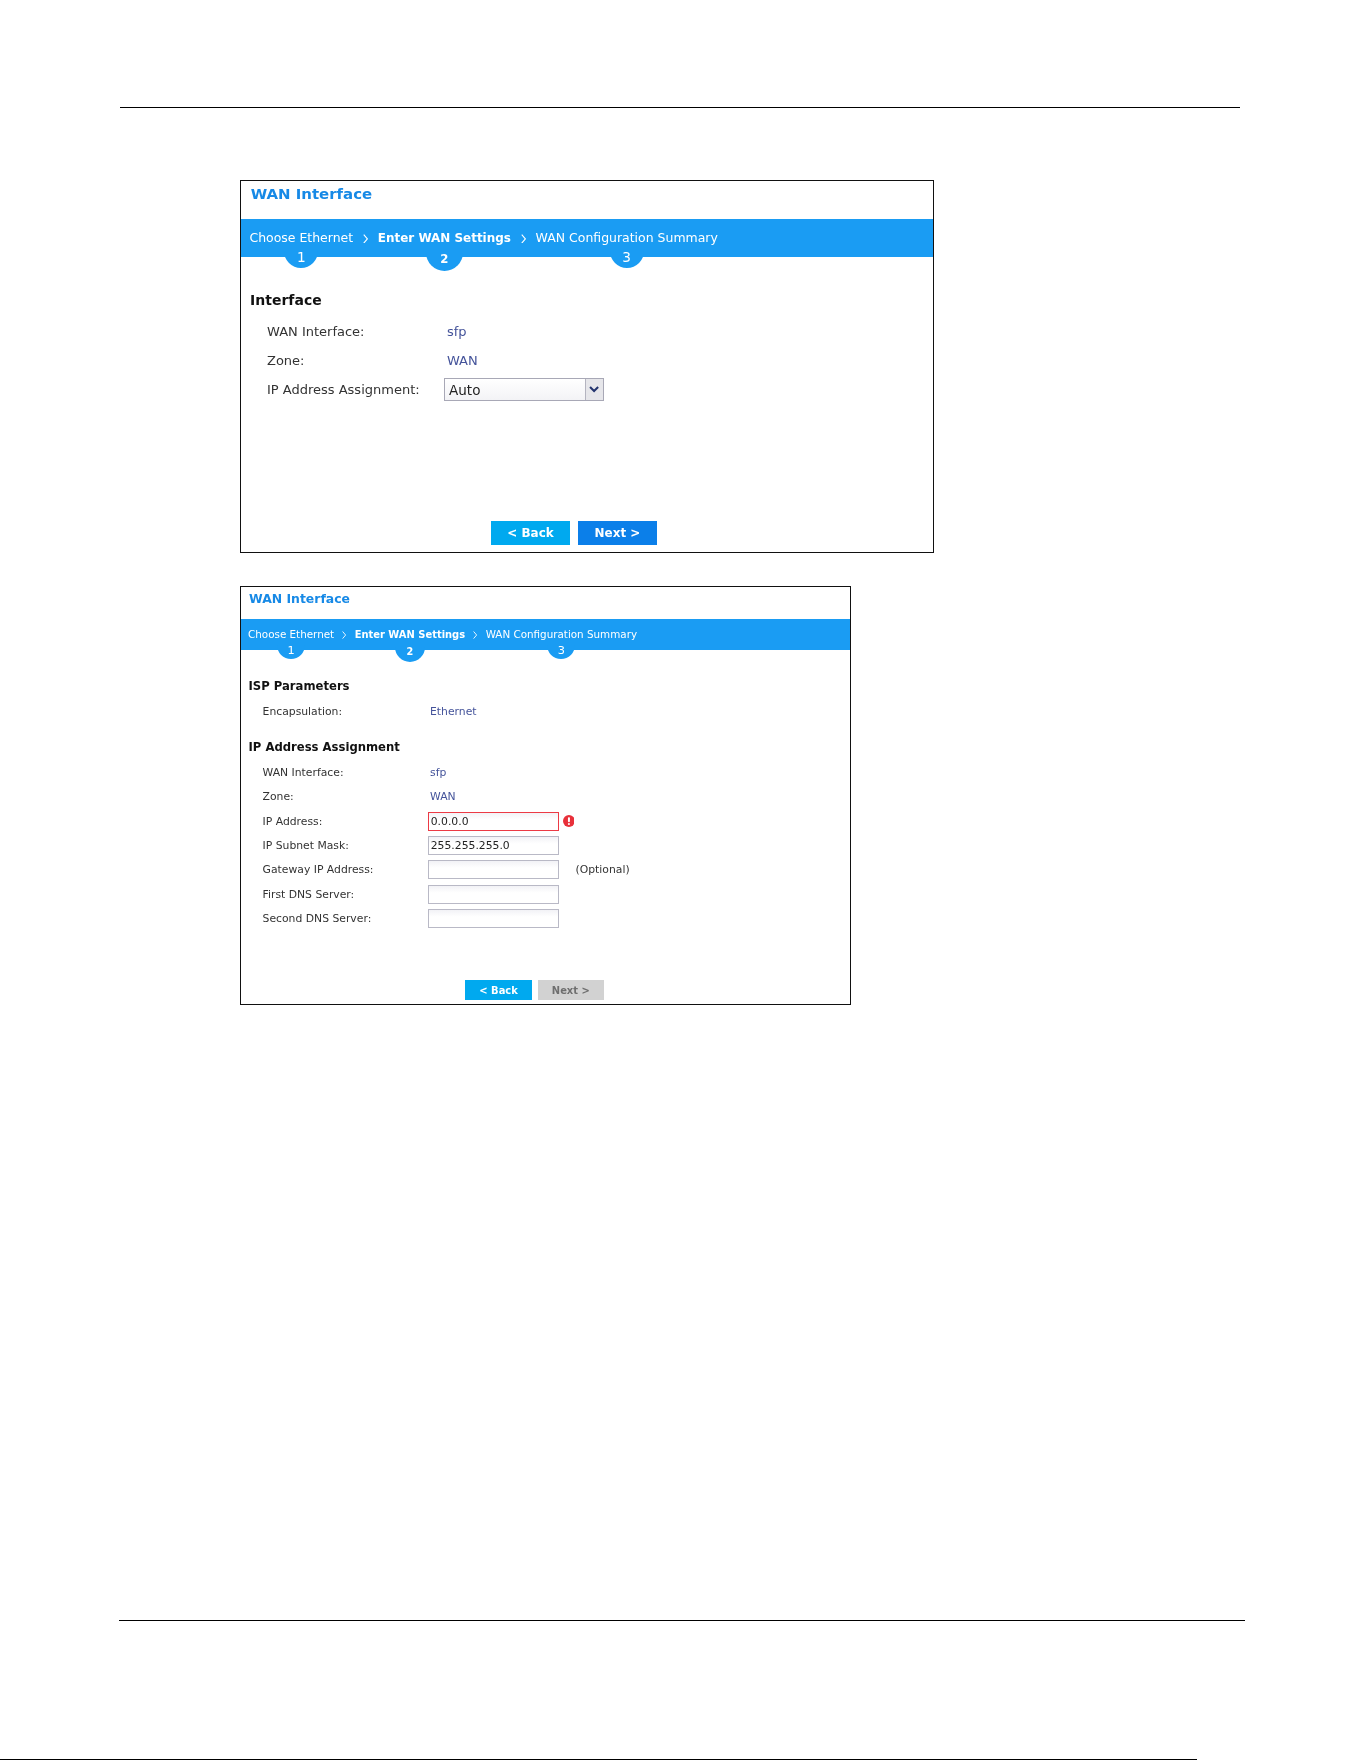 The width and height of the screenshot is (1361, 1761). I want to click on section-heading: Interface, so click(286, 299).